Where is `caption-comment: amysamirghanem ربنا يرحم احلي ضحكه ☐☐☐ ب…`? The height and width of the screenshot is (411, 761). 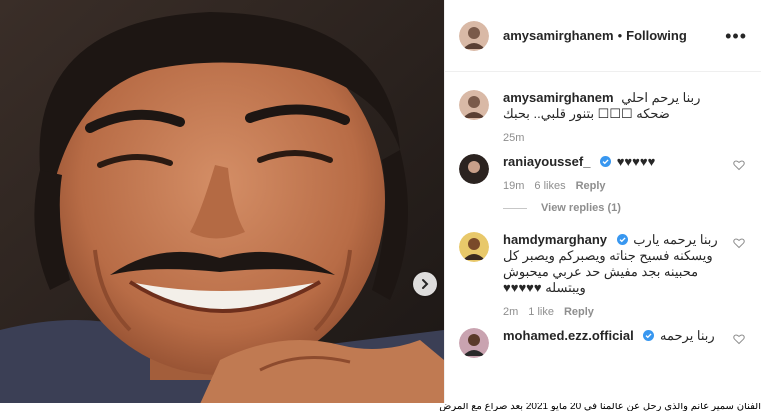 caption-comment: amysamirghanem ربنا يرحم احلي ضحكه ☐☐☐ ب… is located at coordinates (603, 117).